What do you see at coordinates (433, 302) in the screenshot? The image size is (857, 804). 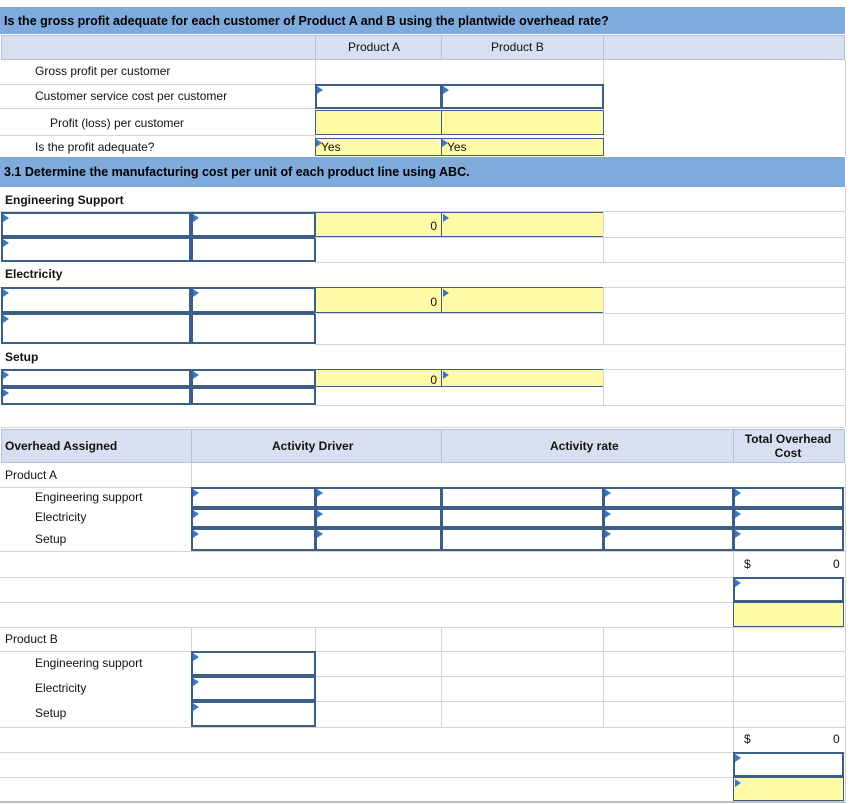 I see `elec-pool-total-value: 0` at bounding box center [433, 302].